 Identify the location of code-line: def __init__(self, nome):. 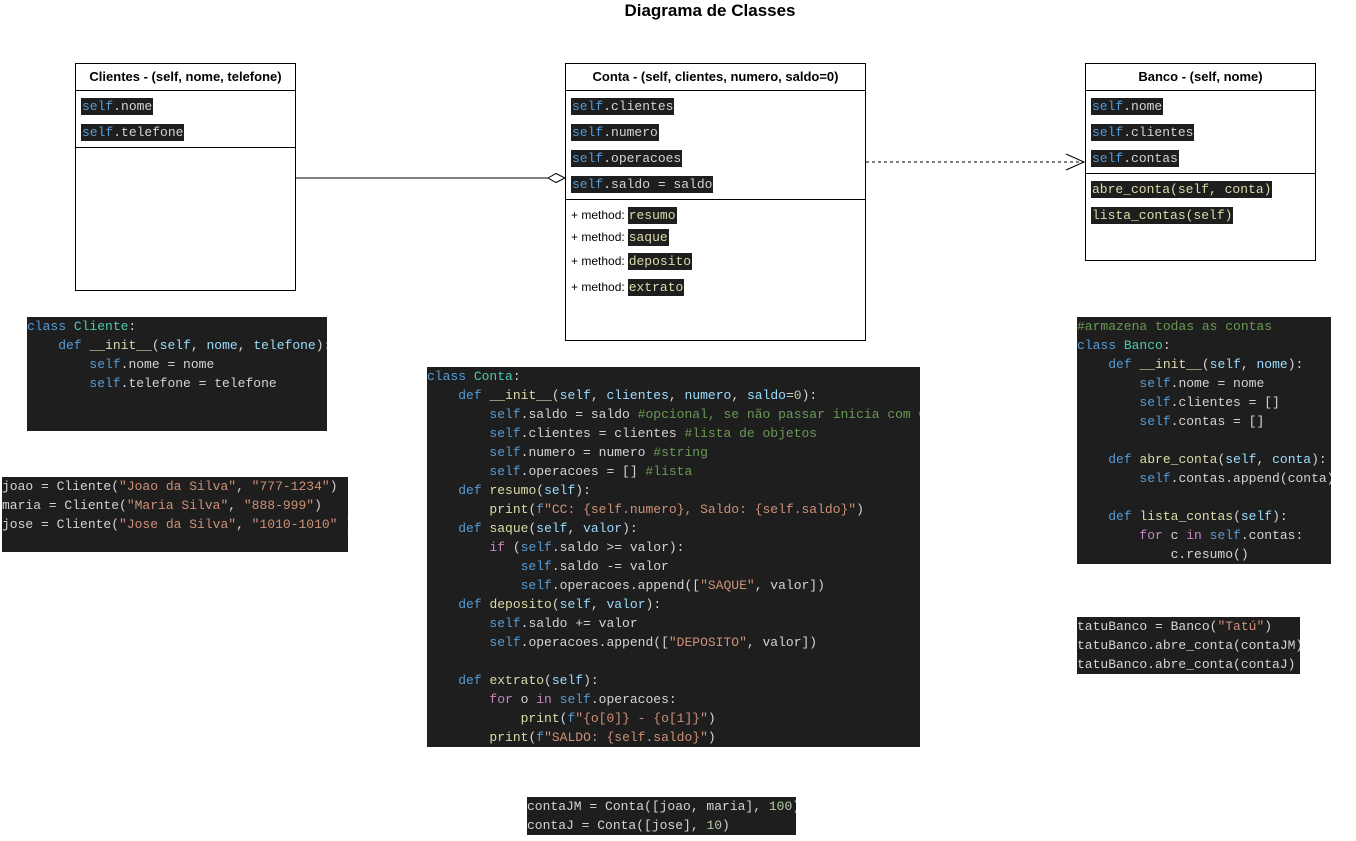
(1204, 364).